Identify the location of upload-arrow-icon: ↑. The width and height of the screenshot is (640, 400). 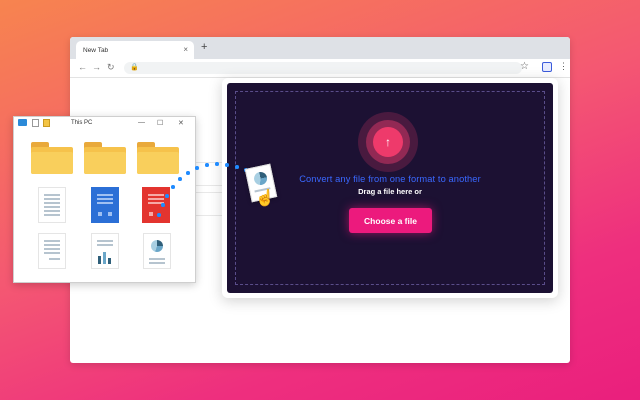
(388, 142).